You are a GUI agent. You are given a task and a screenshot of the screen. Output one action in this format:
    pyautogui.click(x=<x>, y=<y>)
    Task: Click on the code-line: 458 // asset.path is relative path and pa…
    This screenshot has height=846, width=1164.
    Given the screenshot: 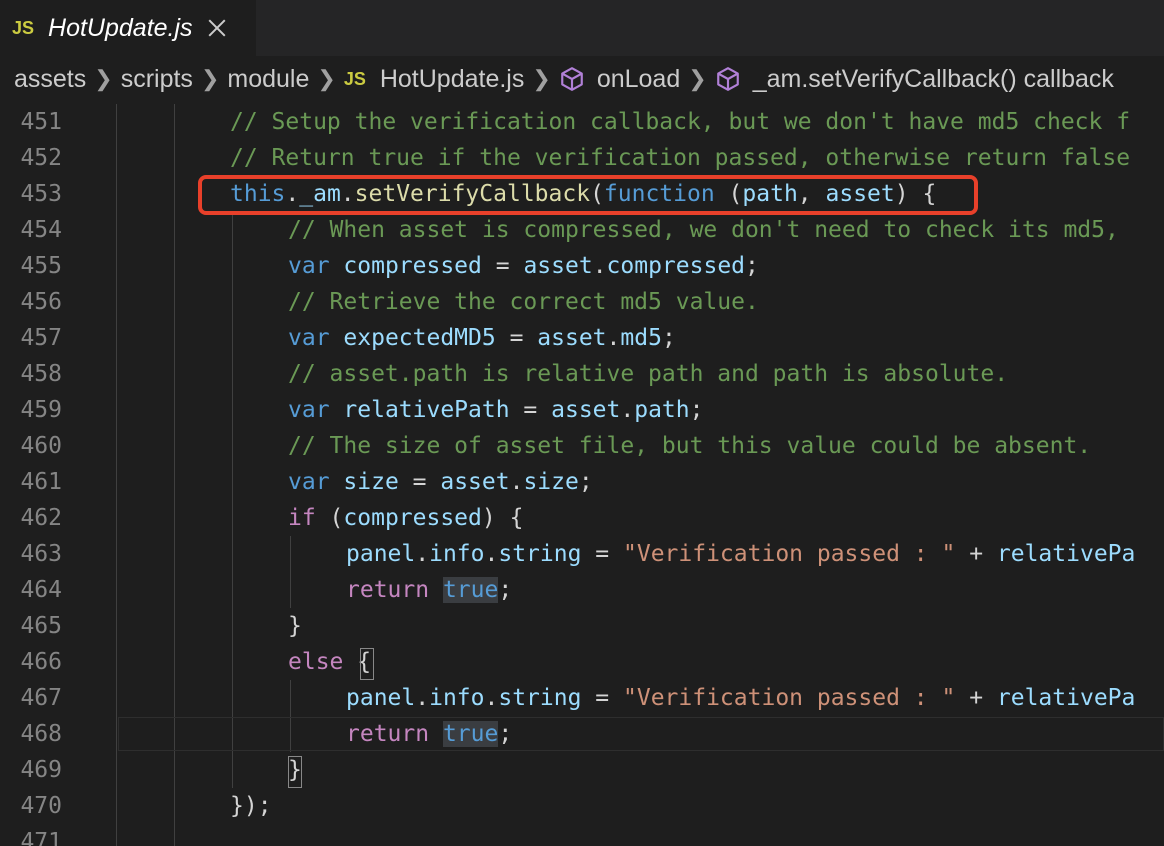 What is the action you would take?
    pyautogui.click(x=582, y=374)
    